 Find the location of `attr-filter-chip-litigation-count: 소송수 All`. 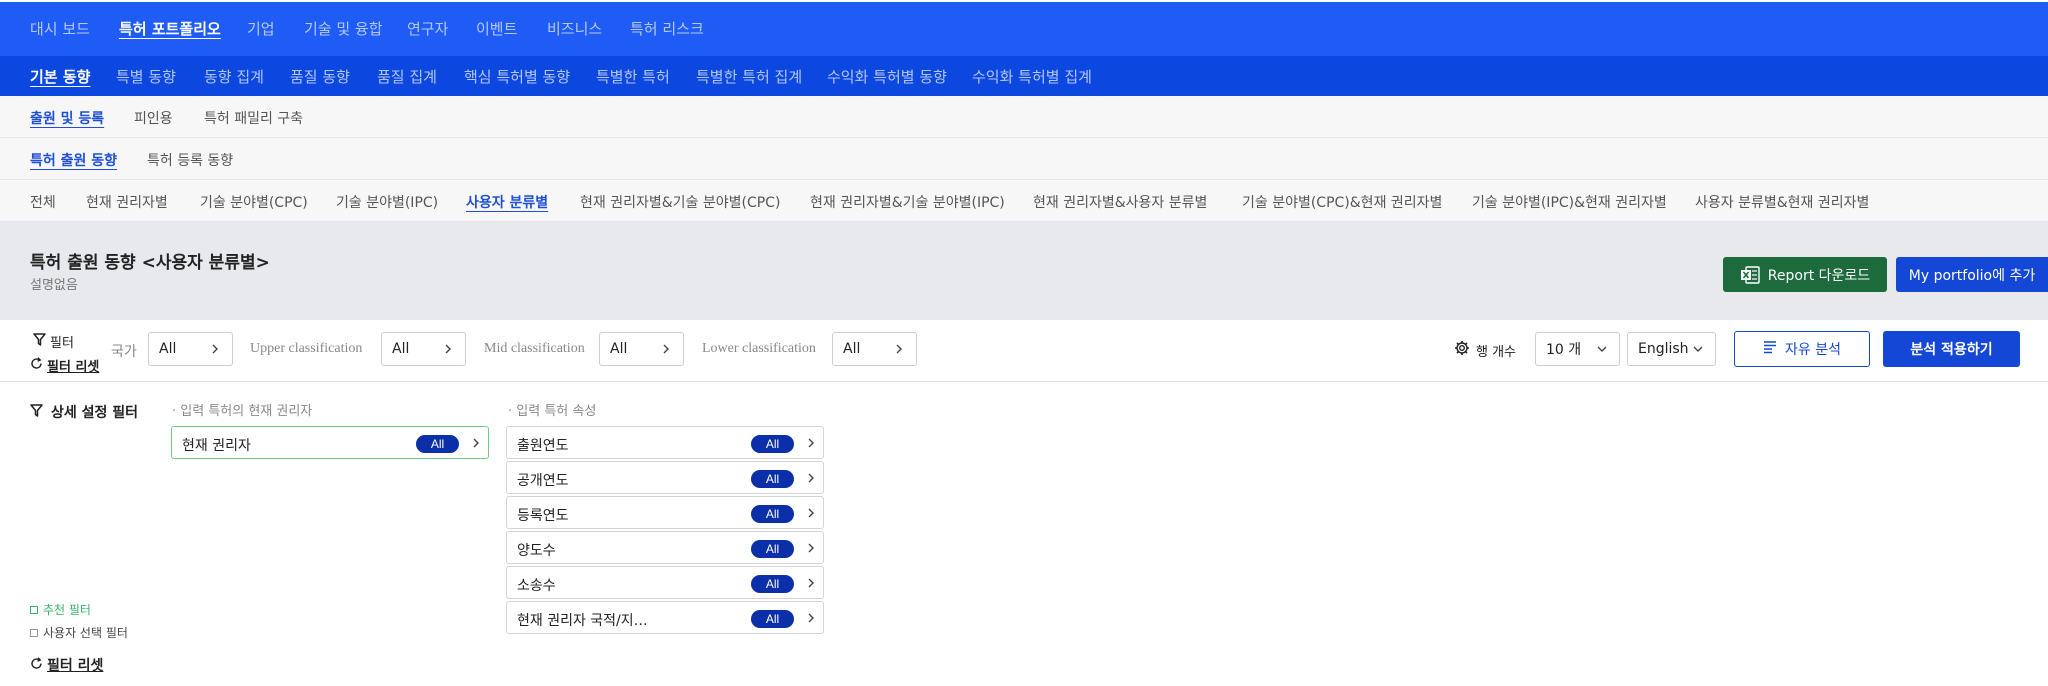

attr-filter-chip-litigation-count: 소송수 All is located at coordinates (665, 582).